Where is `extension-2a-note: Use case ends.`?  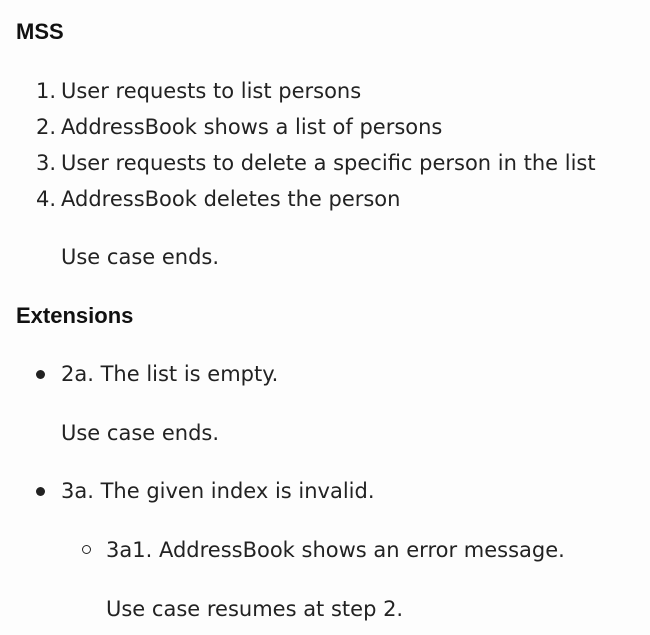
extension-2a-note: Use case ends. is located at coordinates (140, 433).